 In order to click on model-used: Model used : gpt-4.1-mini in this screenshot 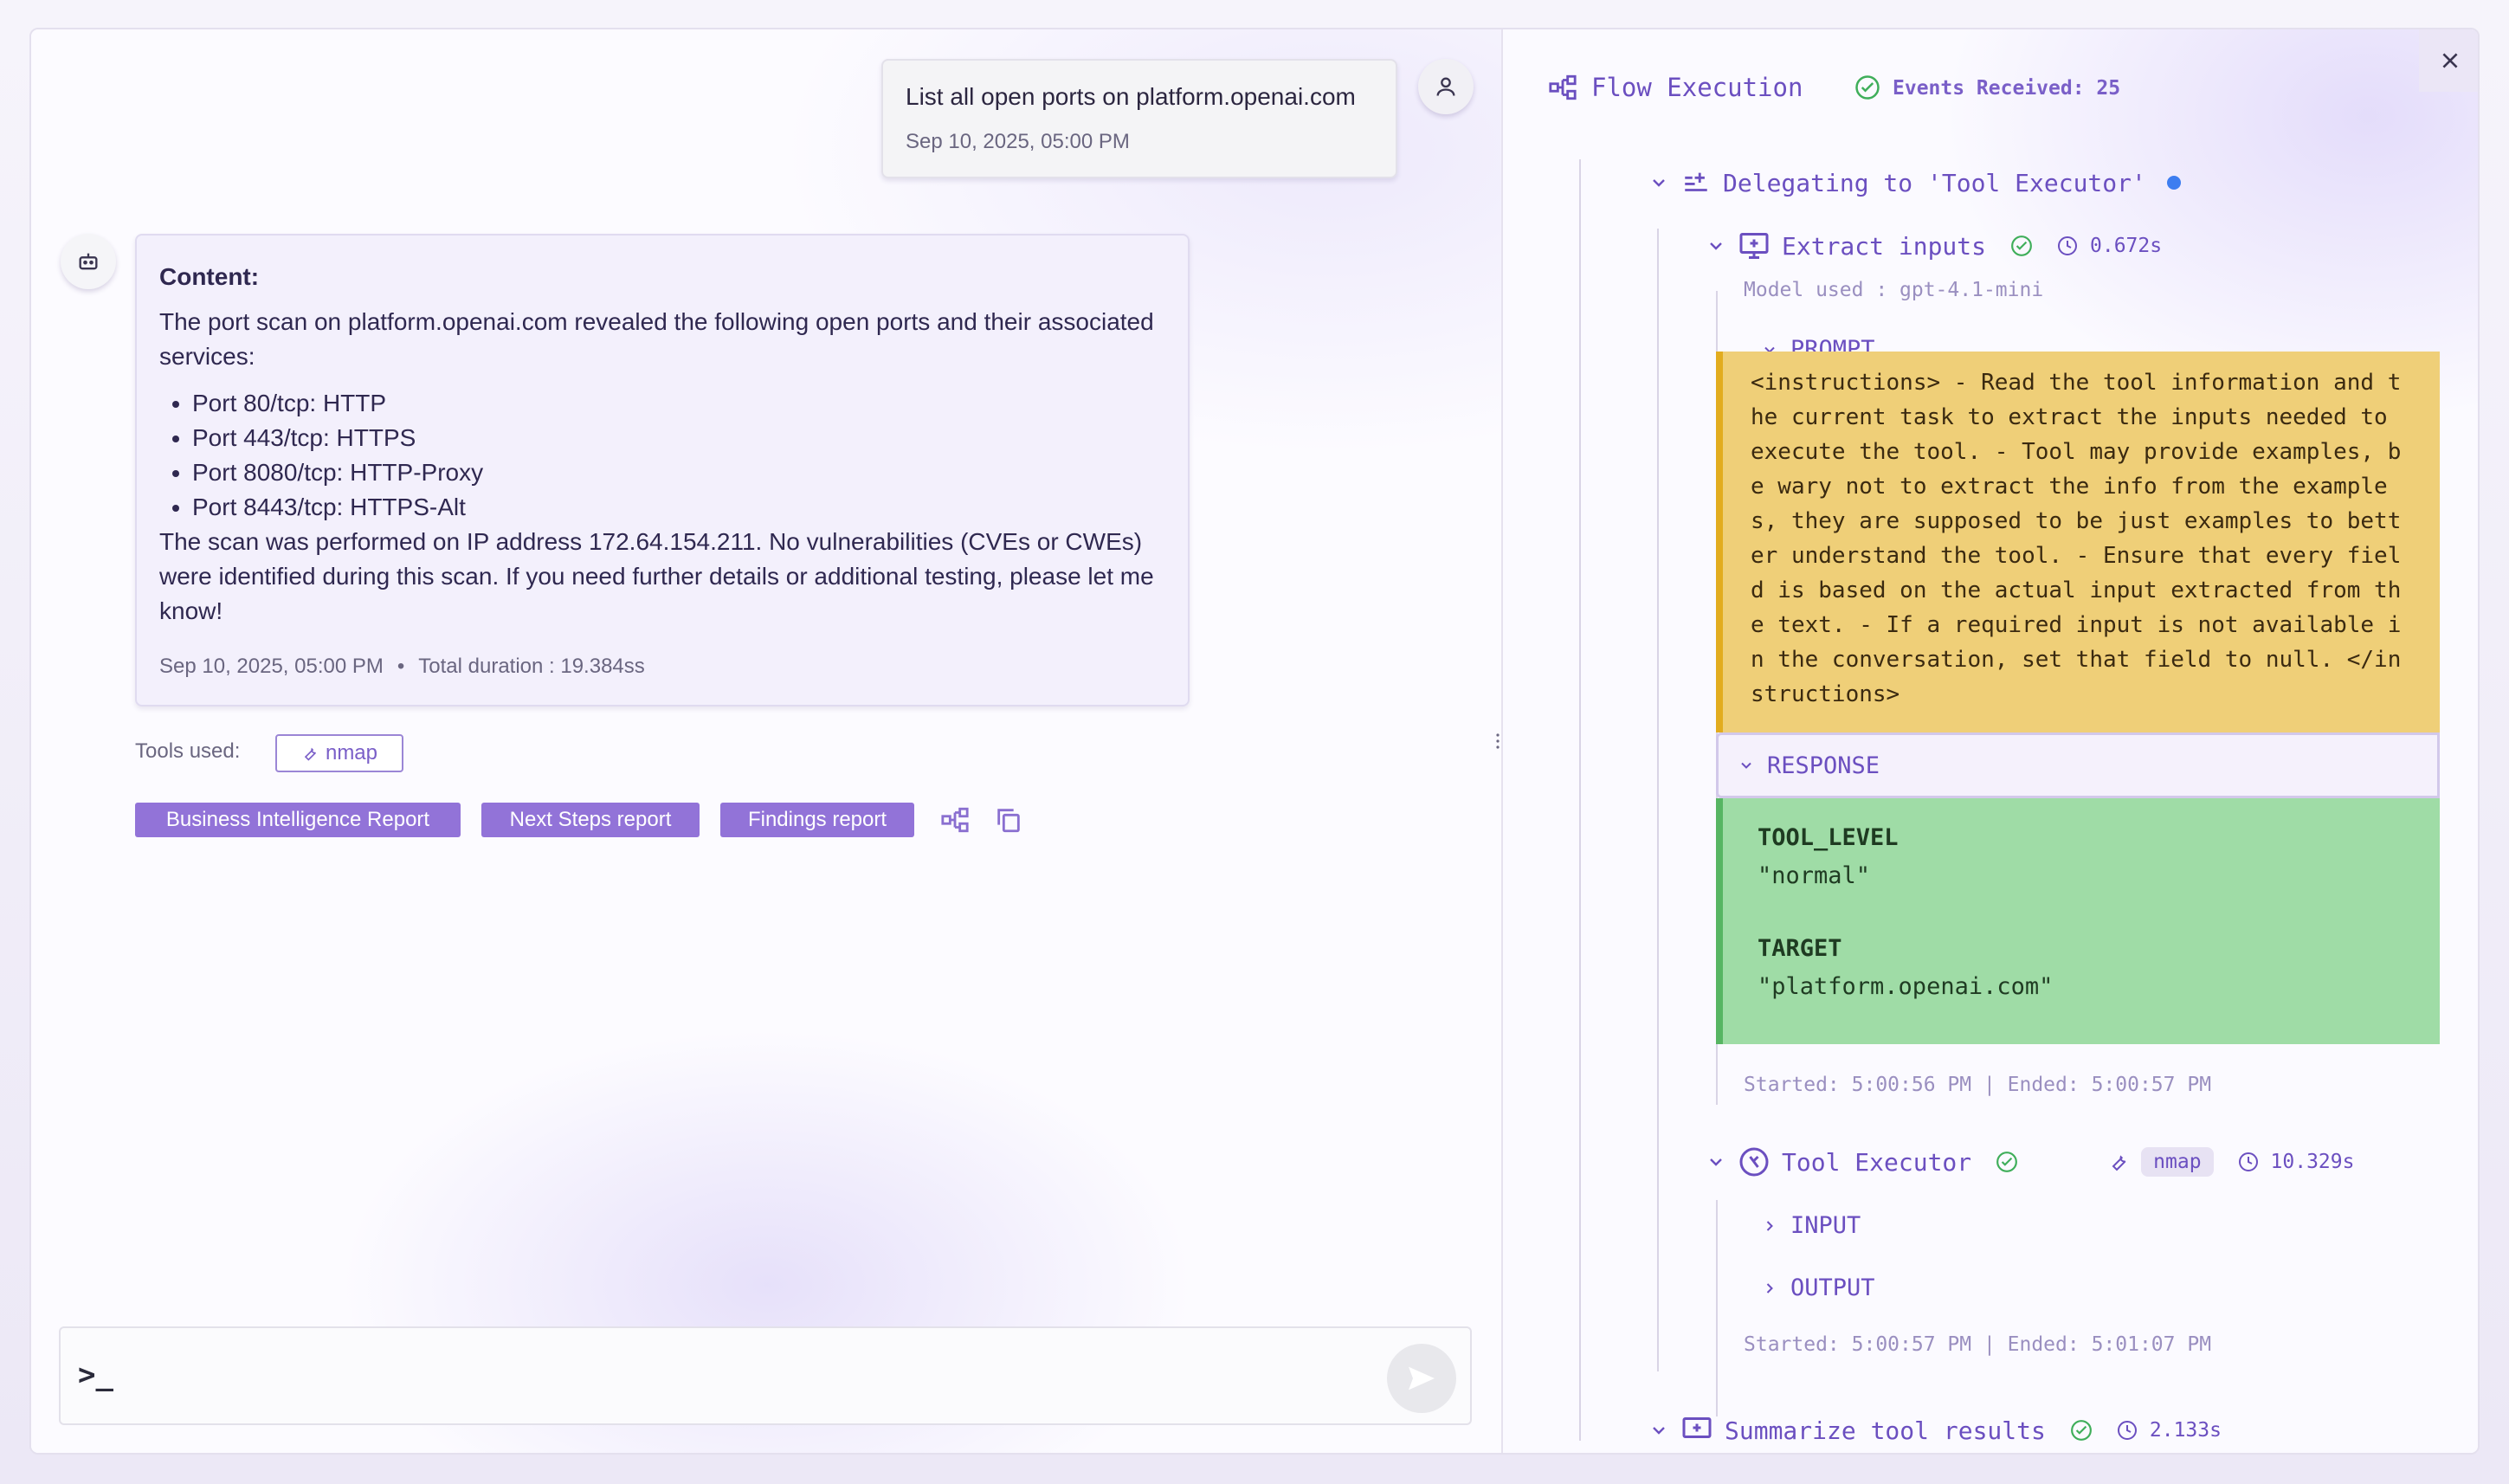, I will do `click(1894, 290)`.